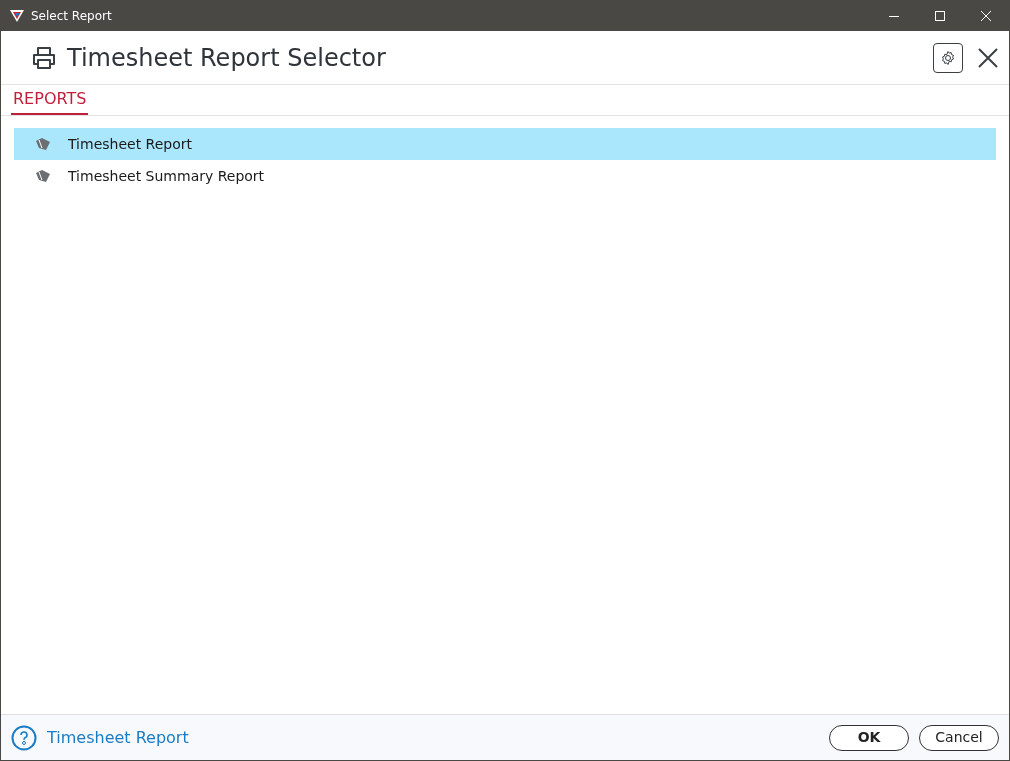 This screenshot has width=1010, height=761. Describe the element at coordinates (44, 57) in the screenshot. I see `printer-icon` at that location.